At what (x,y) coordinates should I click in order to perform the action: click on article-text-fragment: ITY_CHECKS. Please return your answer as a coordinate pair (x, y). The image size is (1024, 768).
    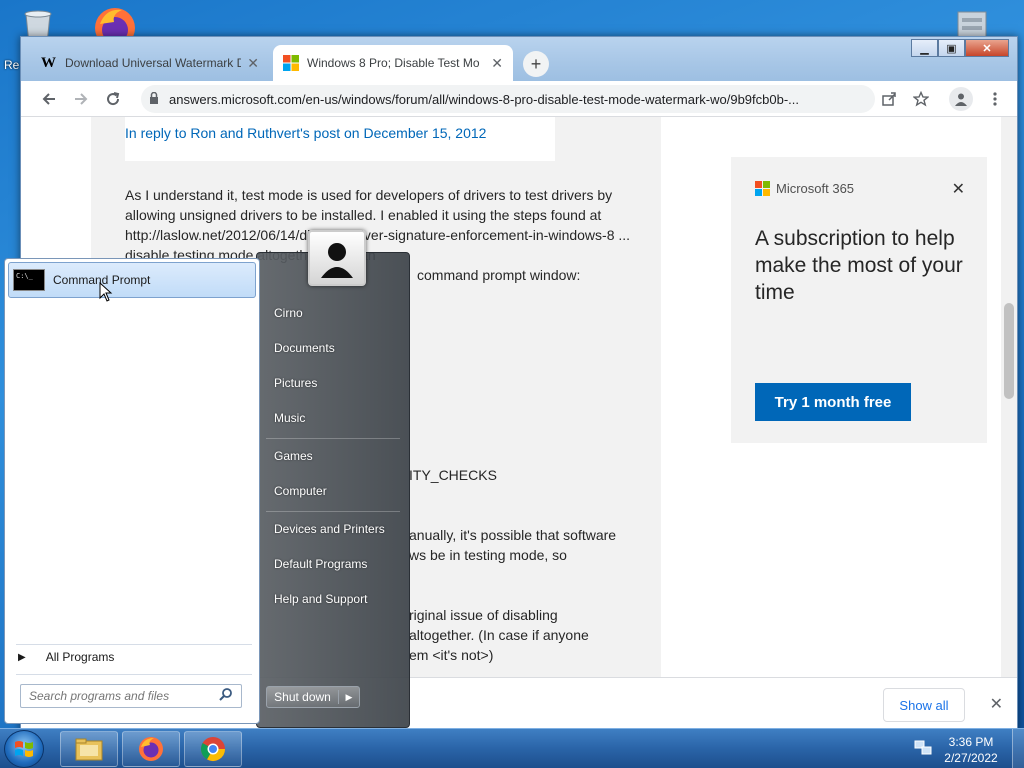
    Looking at the image, I should click on (453, 475).